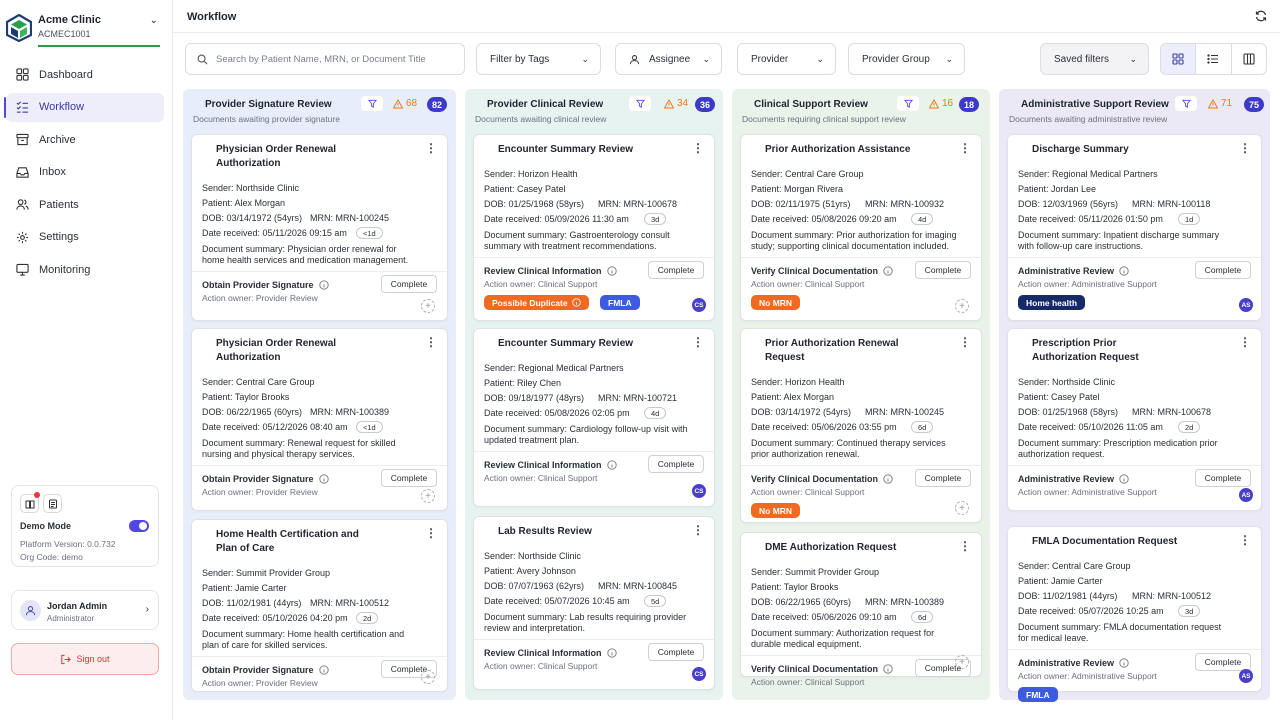 The image size is (1280, 720). Describe the element at coordinates (538, 59) in the screenshot. I see `filter-by-tags-dropdown: Filter by Tags ⌄` at that location.